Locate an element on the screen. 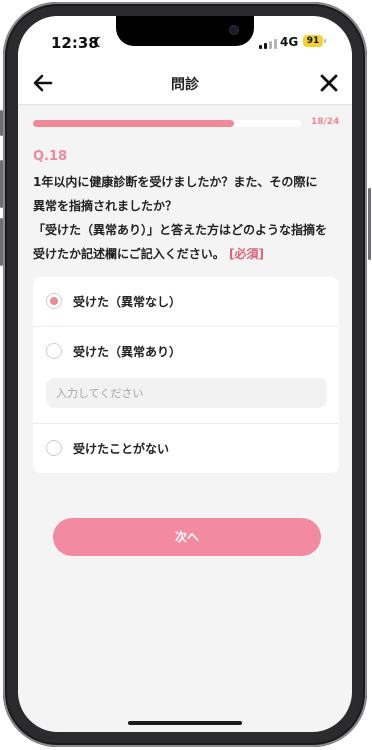  option-label: 受けた（異常なし） is located at coordinates (127, 302).